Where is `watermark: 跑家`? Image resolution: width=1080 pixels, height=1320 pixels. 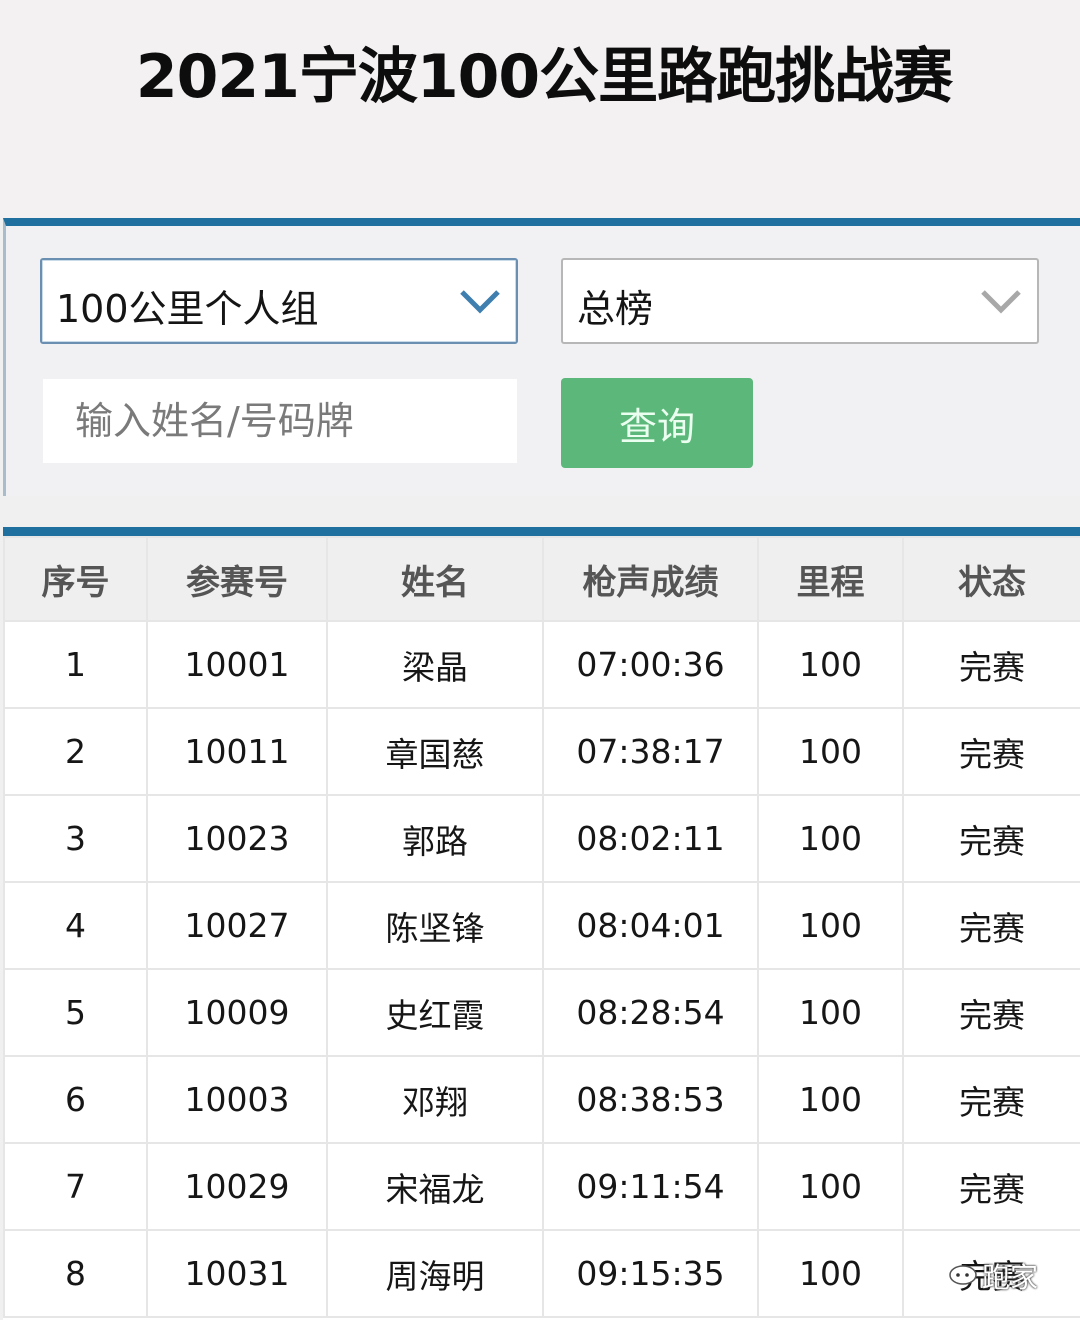 watermark: 跑家 is located at coordinates (993, 1276).